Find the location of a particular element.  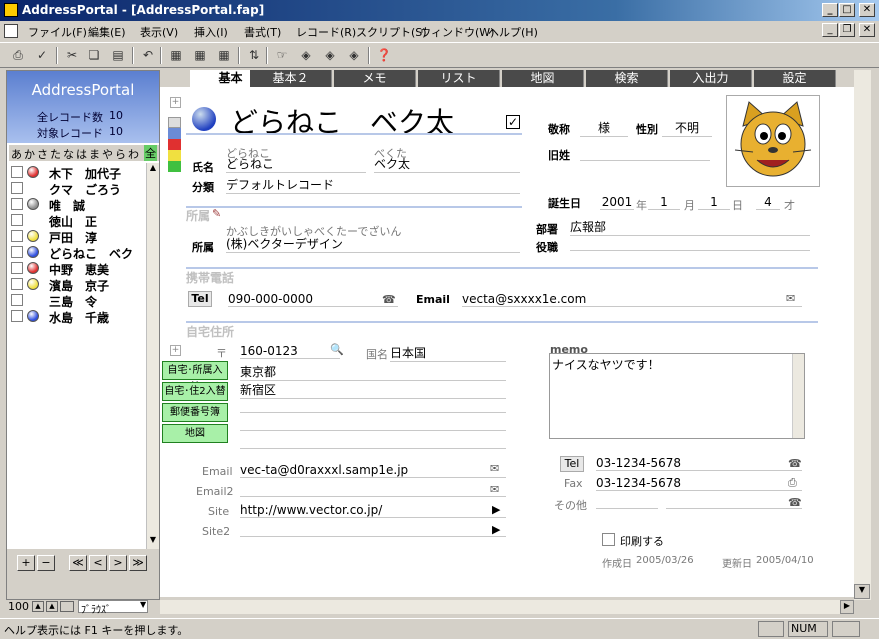

gender-field: 不明 is located at coordinates (687, 128).